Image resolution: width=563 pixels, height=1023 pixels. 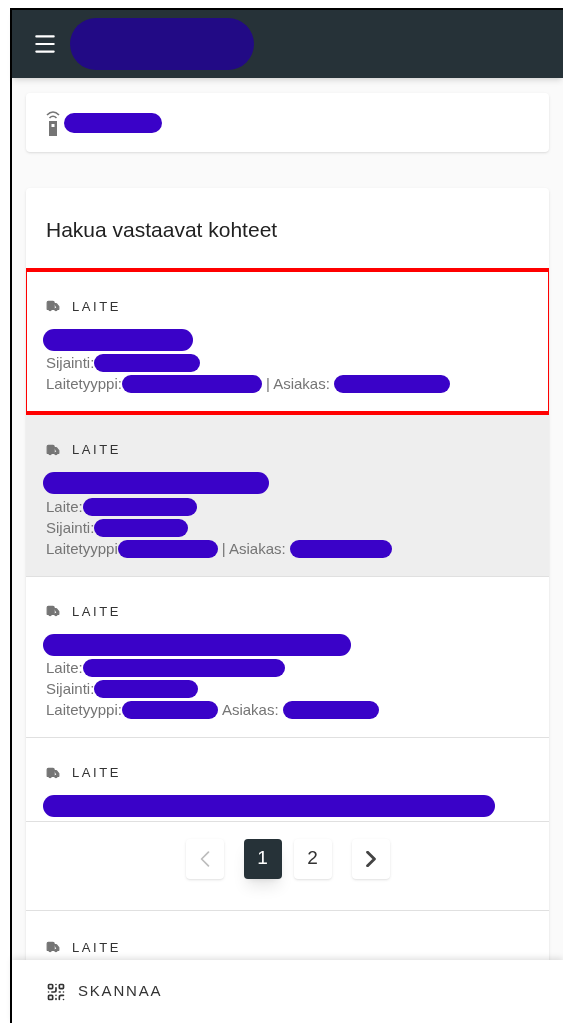 I want to click on result-item: LAITE Laite: Sijainti: Laitetyyppi | Asiakas:, so click(x=287, y=496).